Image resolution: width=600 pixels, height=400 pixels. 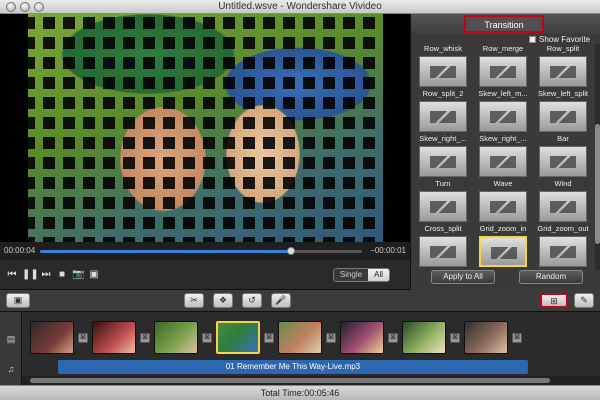 I want to click on transition-item: Row_whisk, so click(x=443, y=66).